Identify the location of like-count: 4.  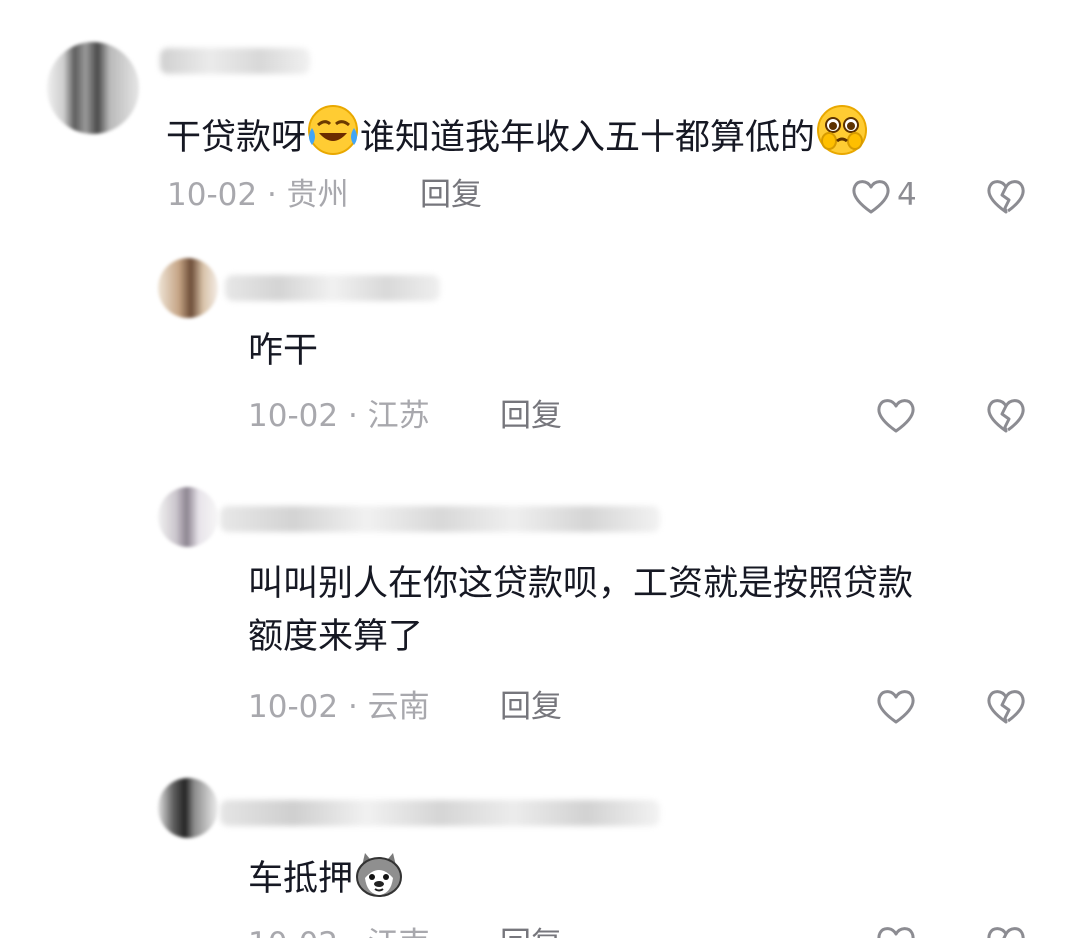
(907, 195).